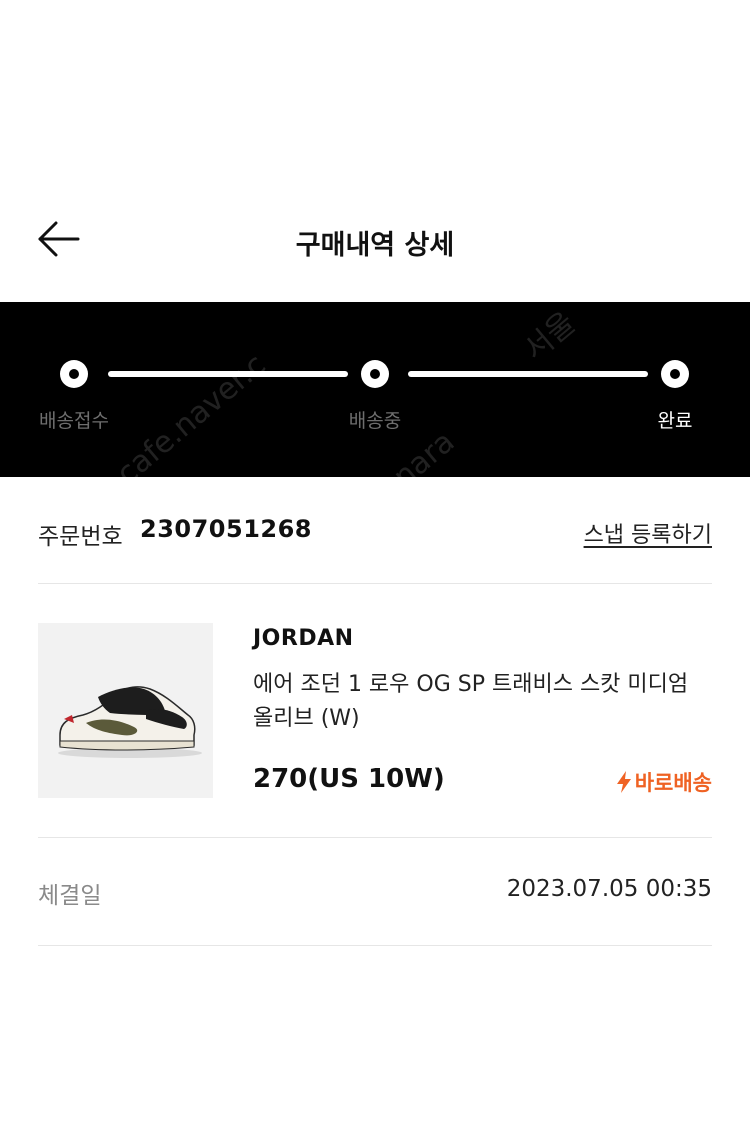 This screenshot has width=750, height=1147. I want to click on step-label-received: 배송접수, so click(74, 421).